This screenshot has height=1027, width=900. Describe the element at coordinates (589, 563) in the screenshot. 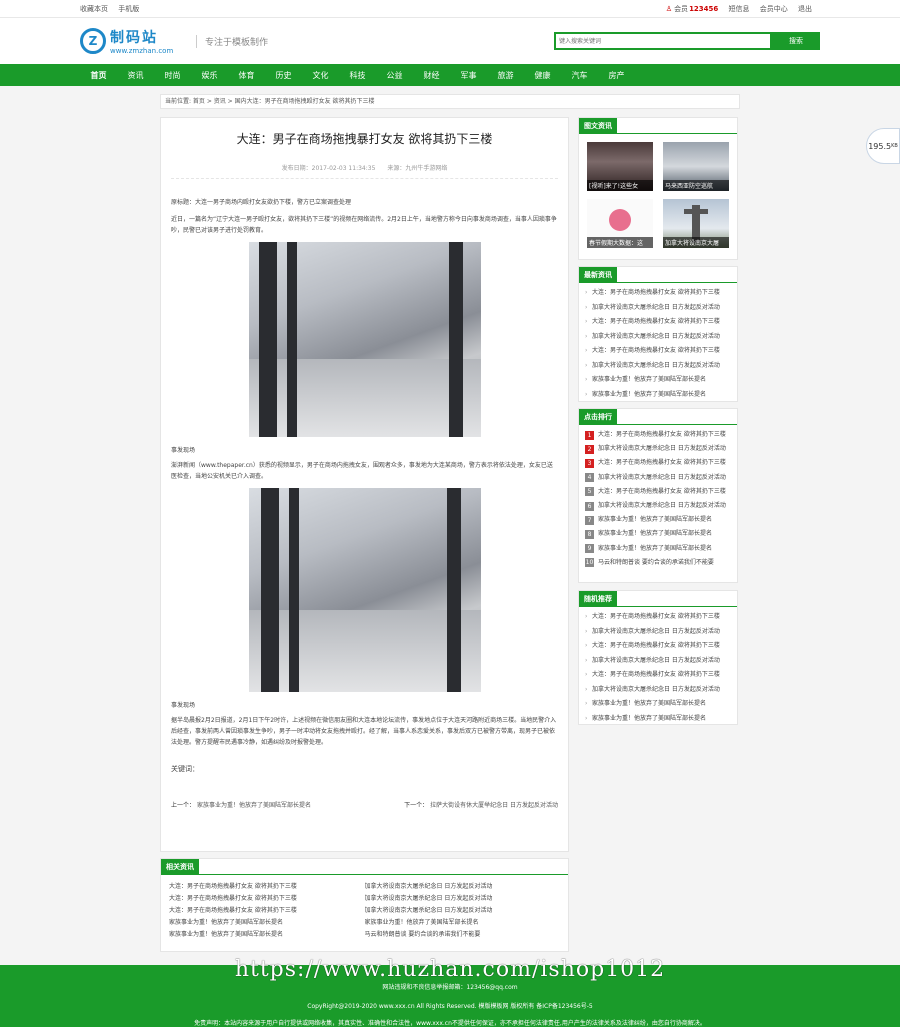

I see `rank-number: 10` at that location.